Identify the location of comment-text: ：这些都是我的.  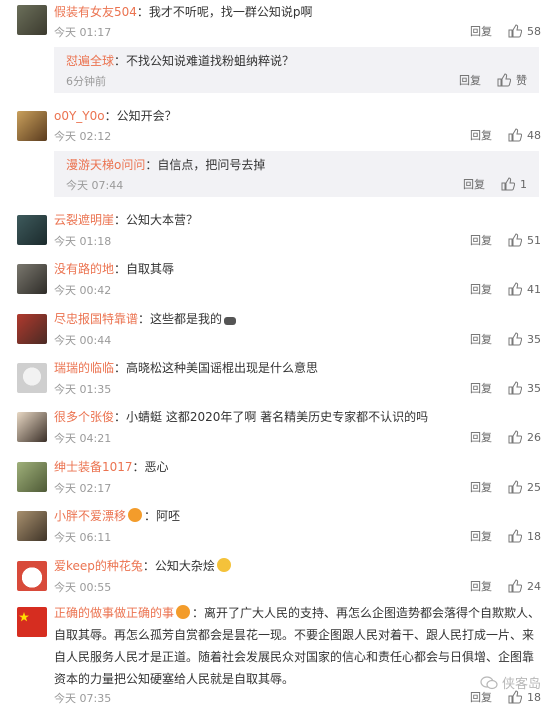
(180, 319).